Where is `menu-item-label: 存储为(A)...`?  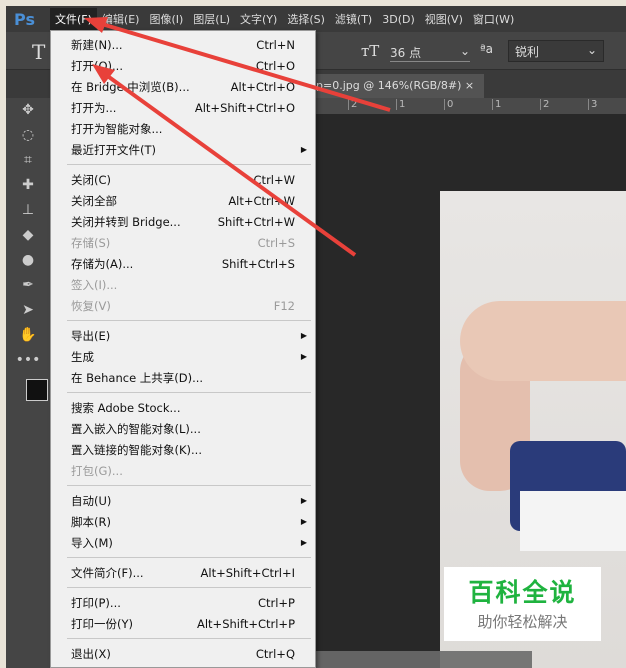
menu-item-label: 存储为(A)... is located at coordinates (102, 263).